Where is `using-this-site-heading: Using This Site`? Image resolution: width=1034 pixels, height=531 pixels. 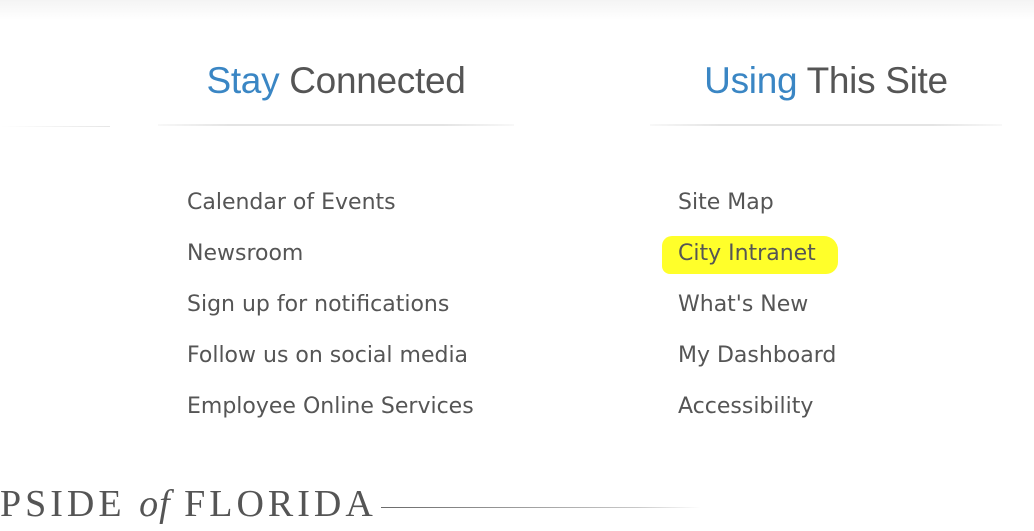
using-this-site-heading: Using This Site is located at coordinates (826, 81).